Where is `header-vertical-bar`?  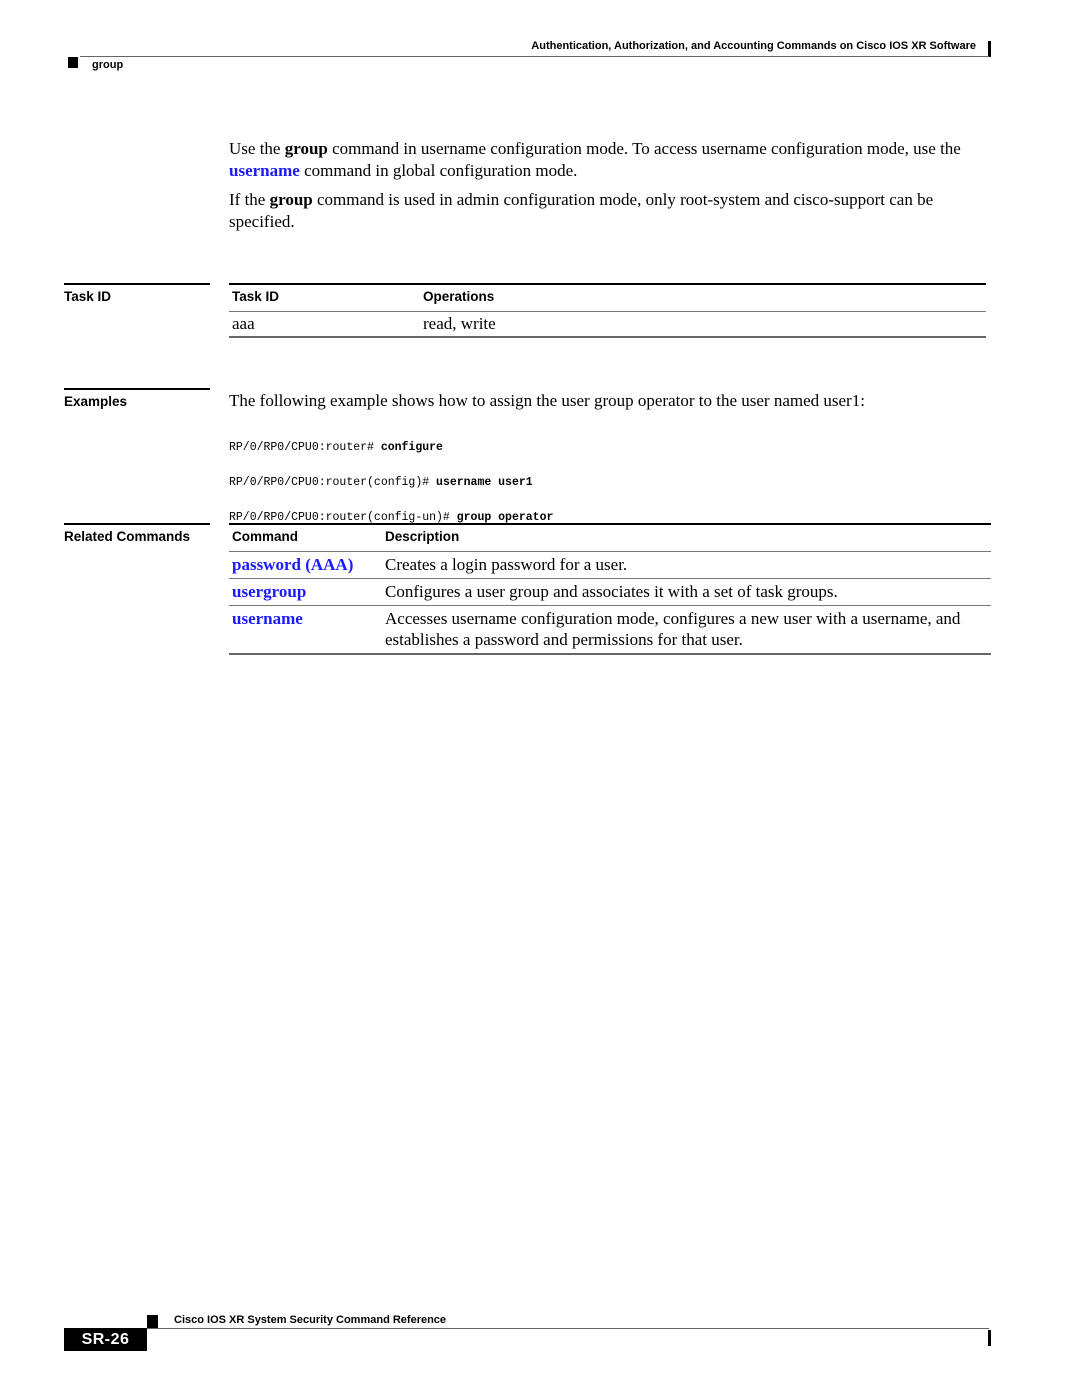 header-vertical-bar is located at coordinates (989, 49).